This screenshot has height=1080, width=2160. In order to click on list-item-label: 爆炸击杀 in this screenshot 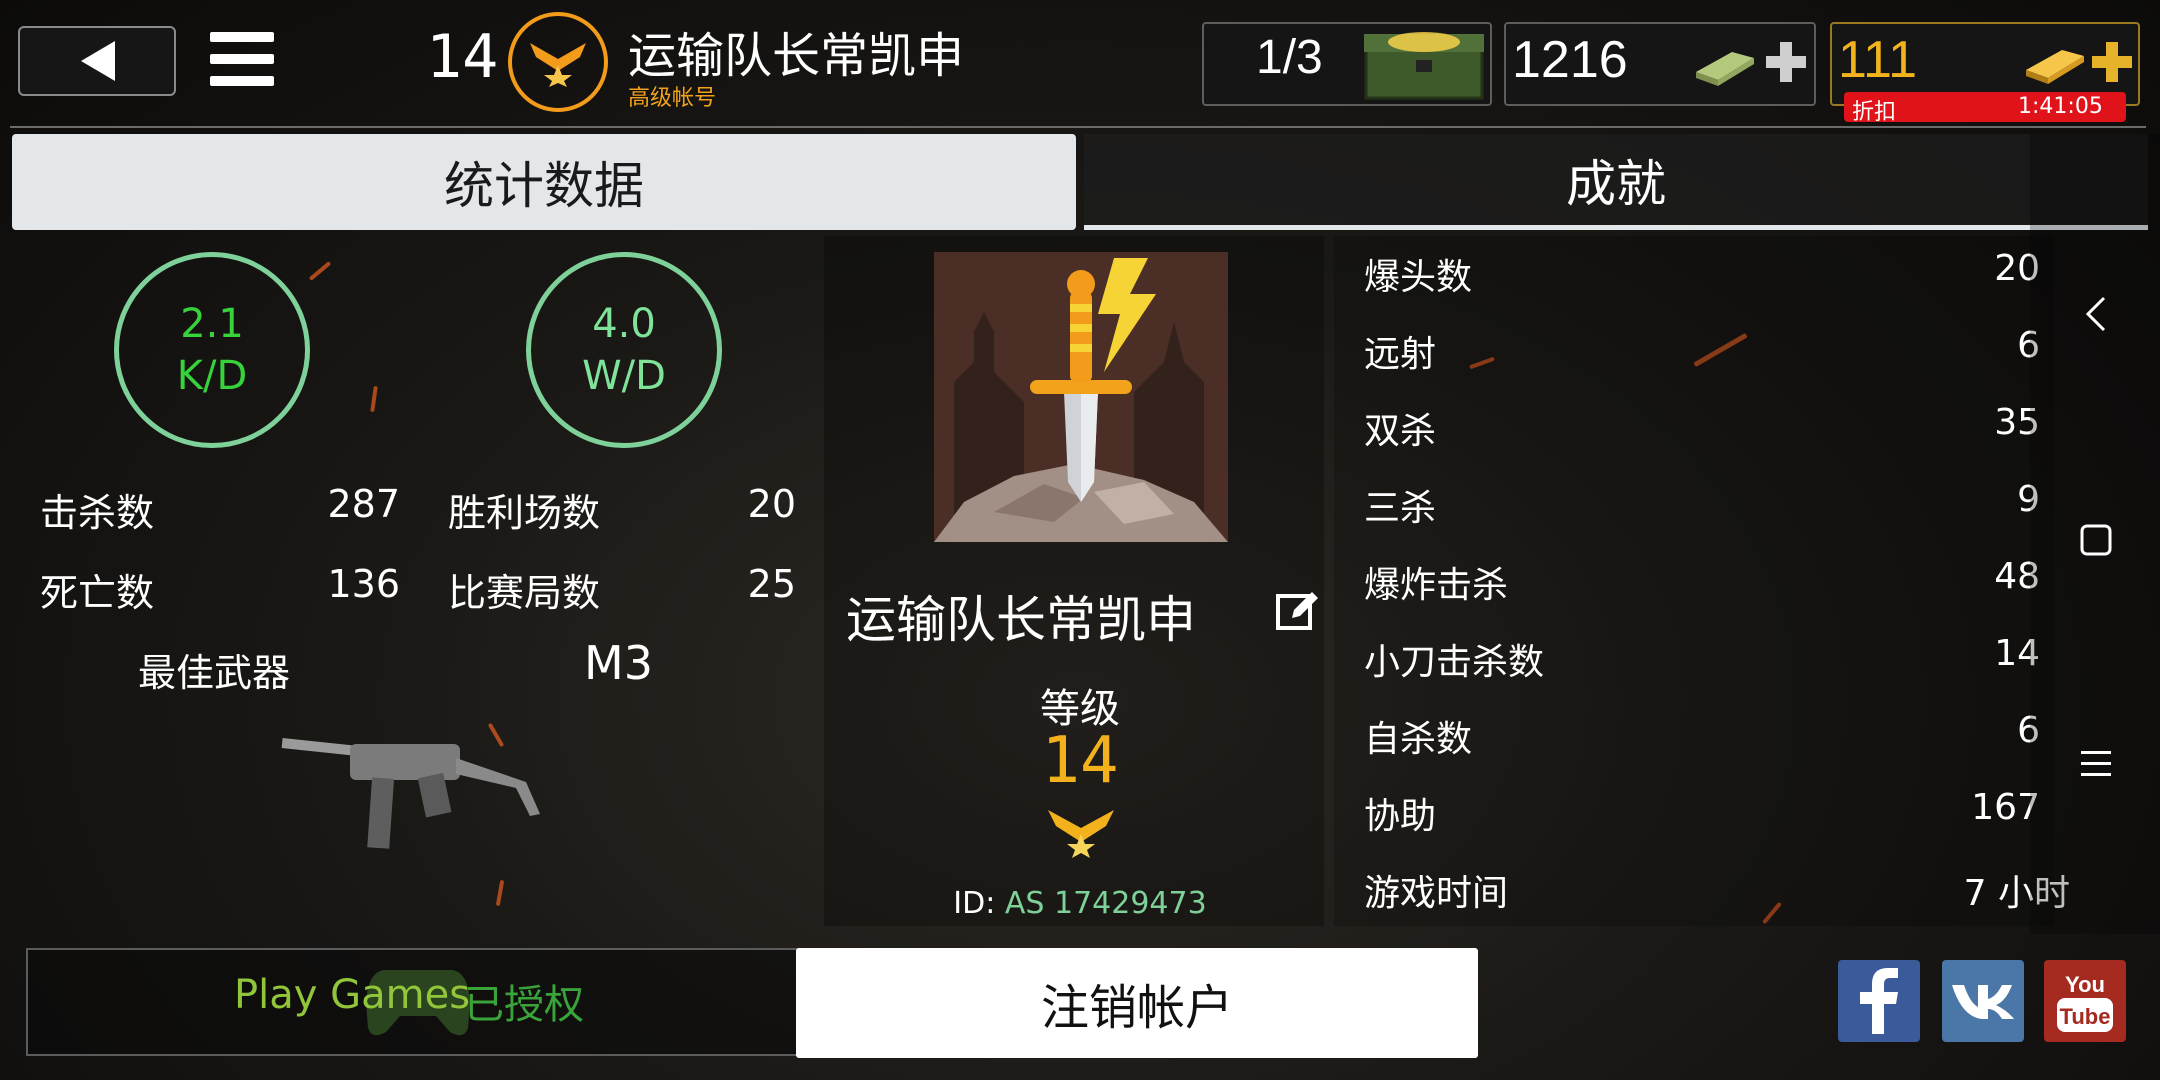, I will do `click(1436, 585)`.